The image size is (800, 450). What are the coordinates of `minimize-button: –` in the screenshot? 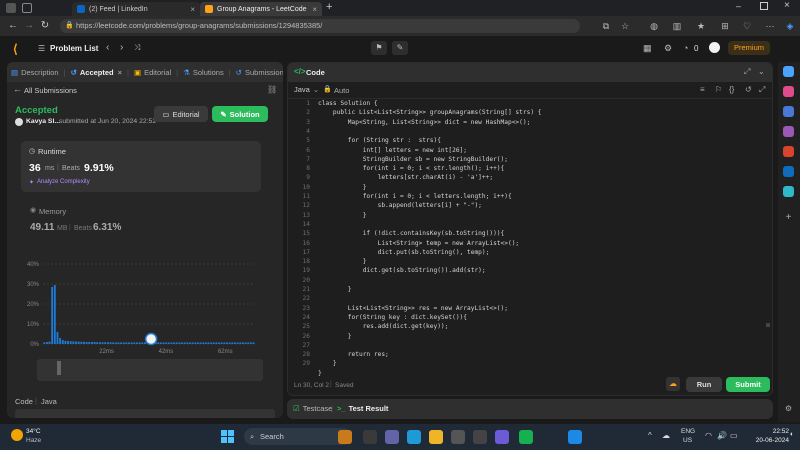 It's located at (738, 6).